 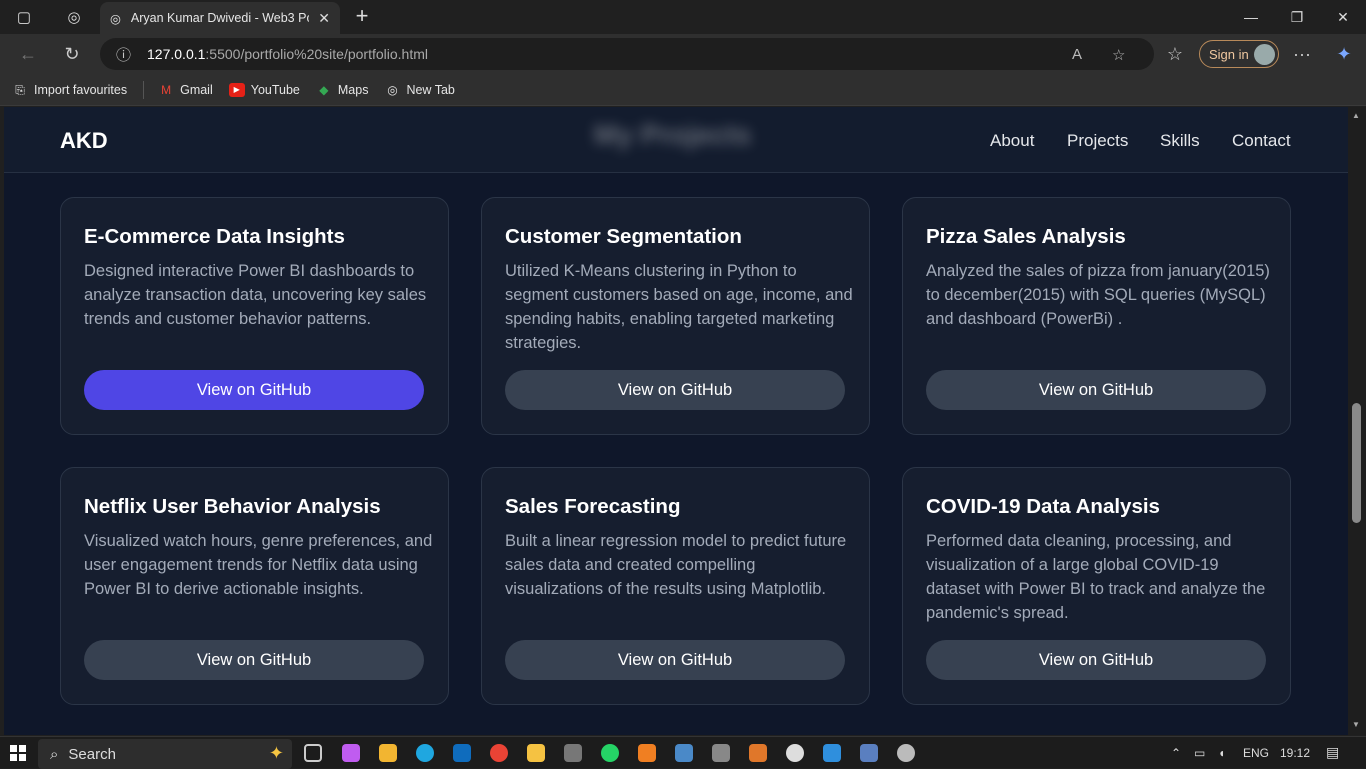 I want to click on search-icon: ⌕, so click(x=54, y=754).